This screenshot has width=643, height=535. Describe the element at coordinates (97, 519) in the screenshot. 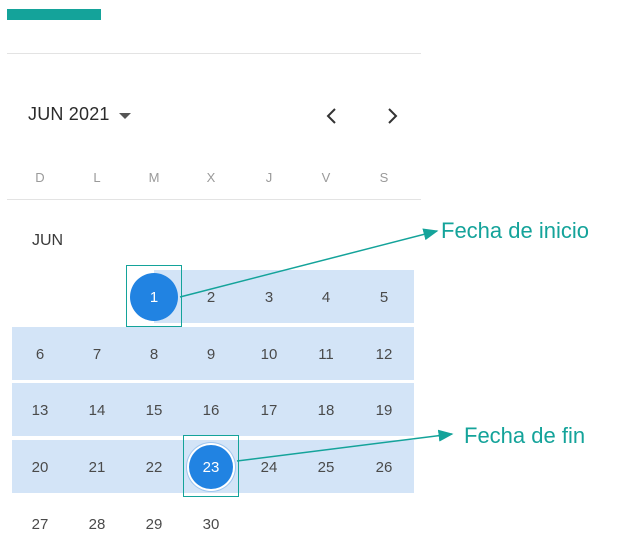

I see `day-cell: 28` at that location.